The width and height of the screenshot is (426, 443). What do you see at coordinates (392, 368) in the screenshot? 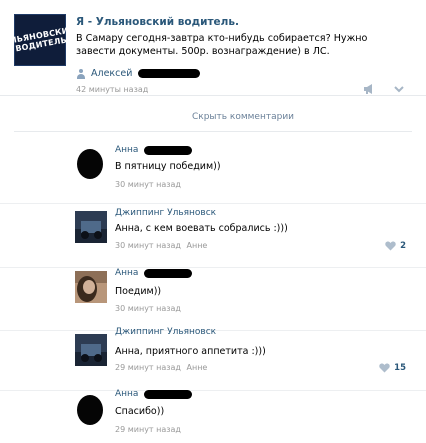
I see `like-button: 15` at bounding box center [392, 368].